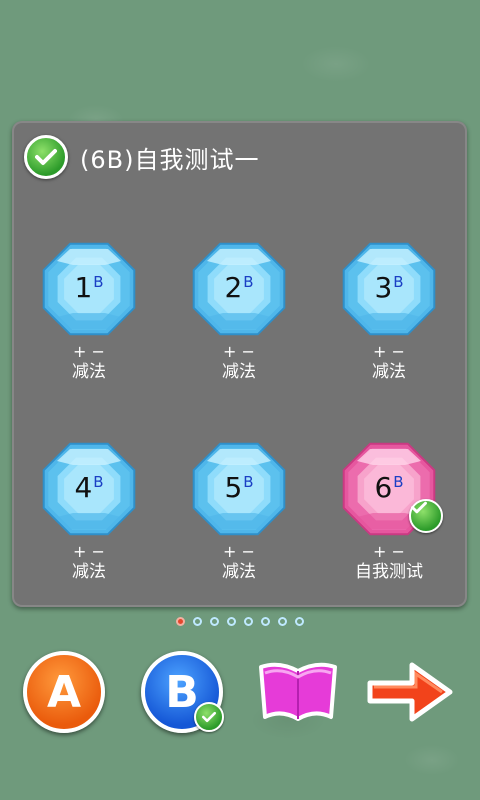 Image resolution: width=480 pixels, height=800 pixels. I want to click on lesson-4-tile: 4B + − 减法, so click(89, 511).